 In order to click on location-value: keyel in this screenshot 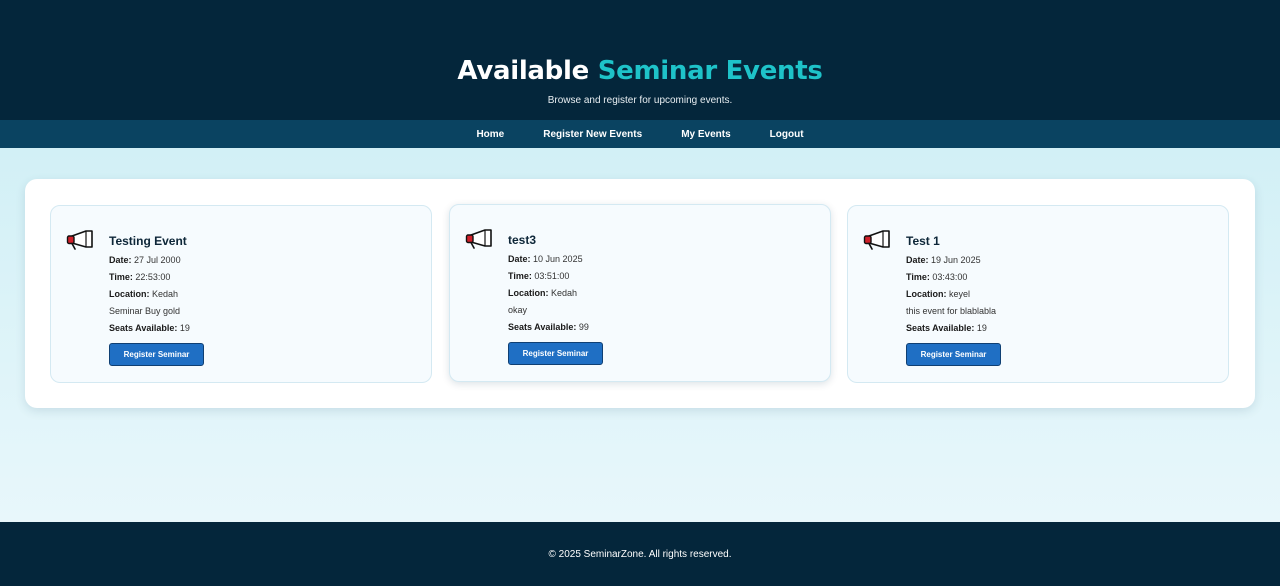, I will do `click(960, 294)`.